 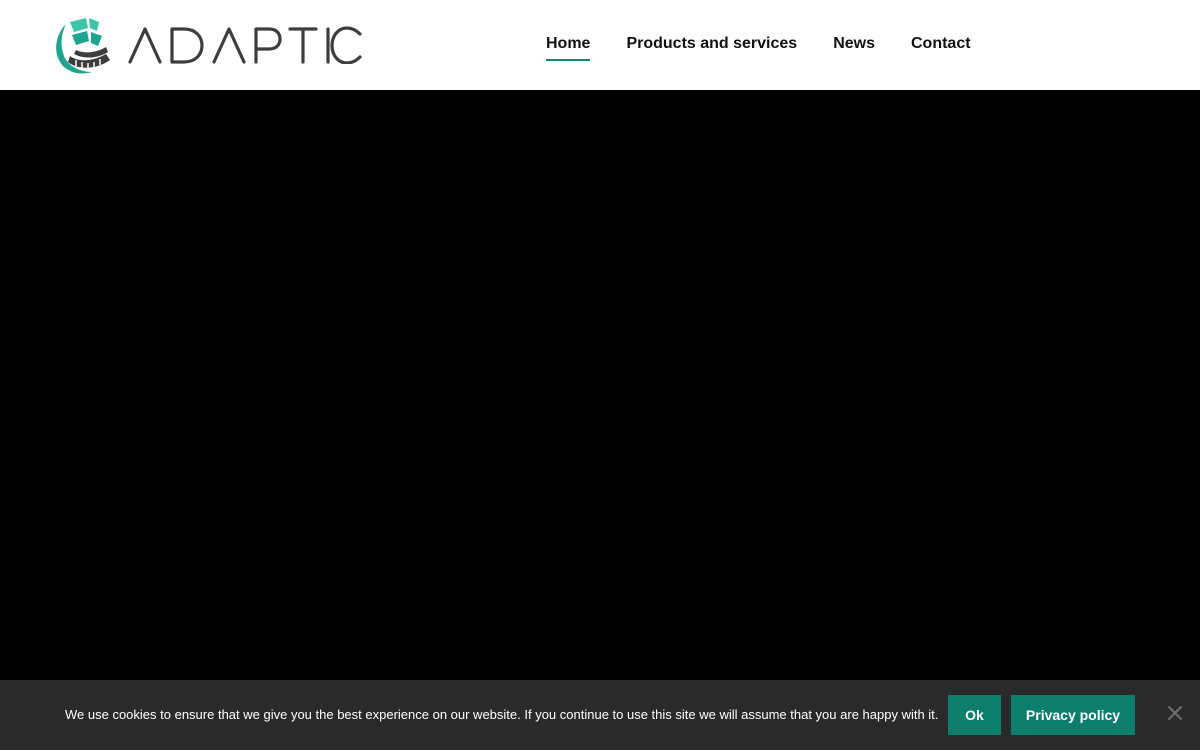 I want to click on nav-item-home: Home, so click(x=568, y=49).